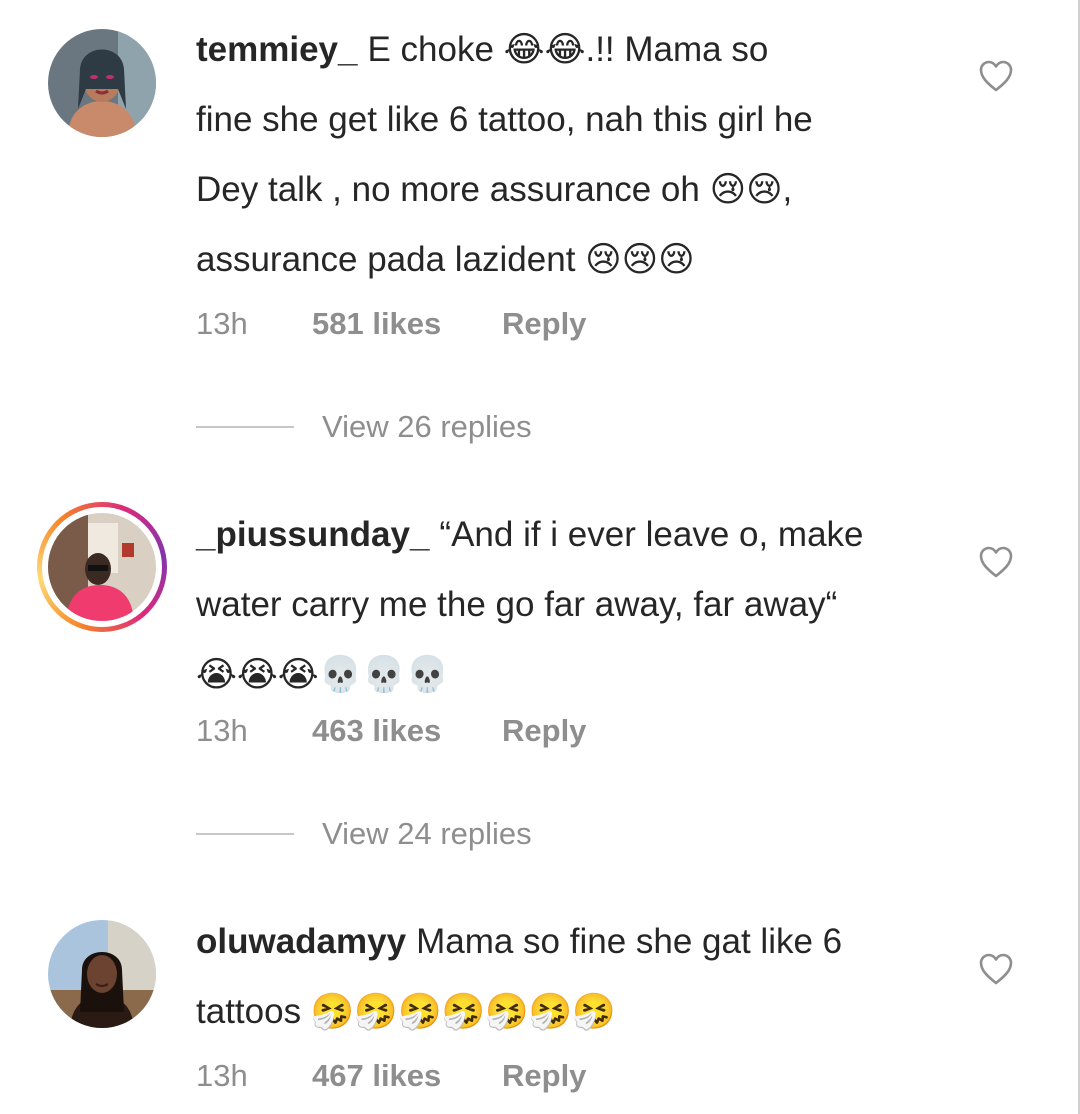 This screenshot has height=1114, width=1080. What do you see at coordinates (407, 1076) in the screenshot?
I see `likes-count: 467 likes` at bounding box center [407, 1076].